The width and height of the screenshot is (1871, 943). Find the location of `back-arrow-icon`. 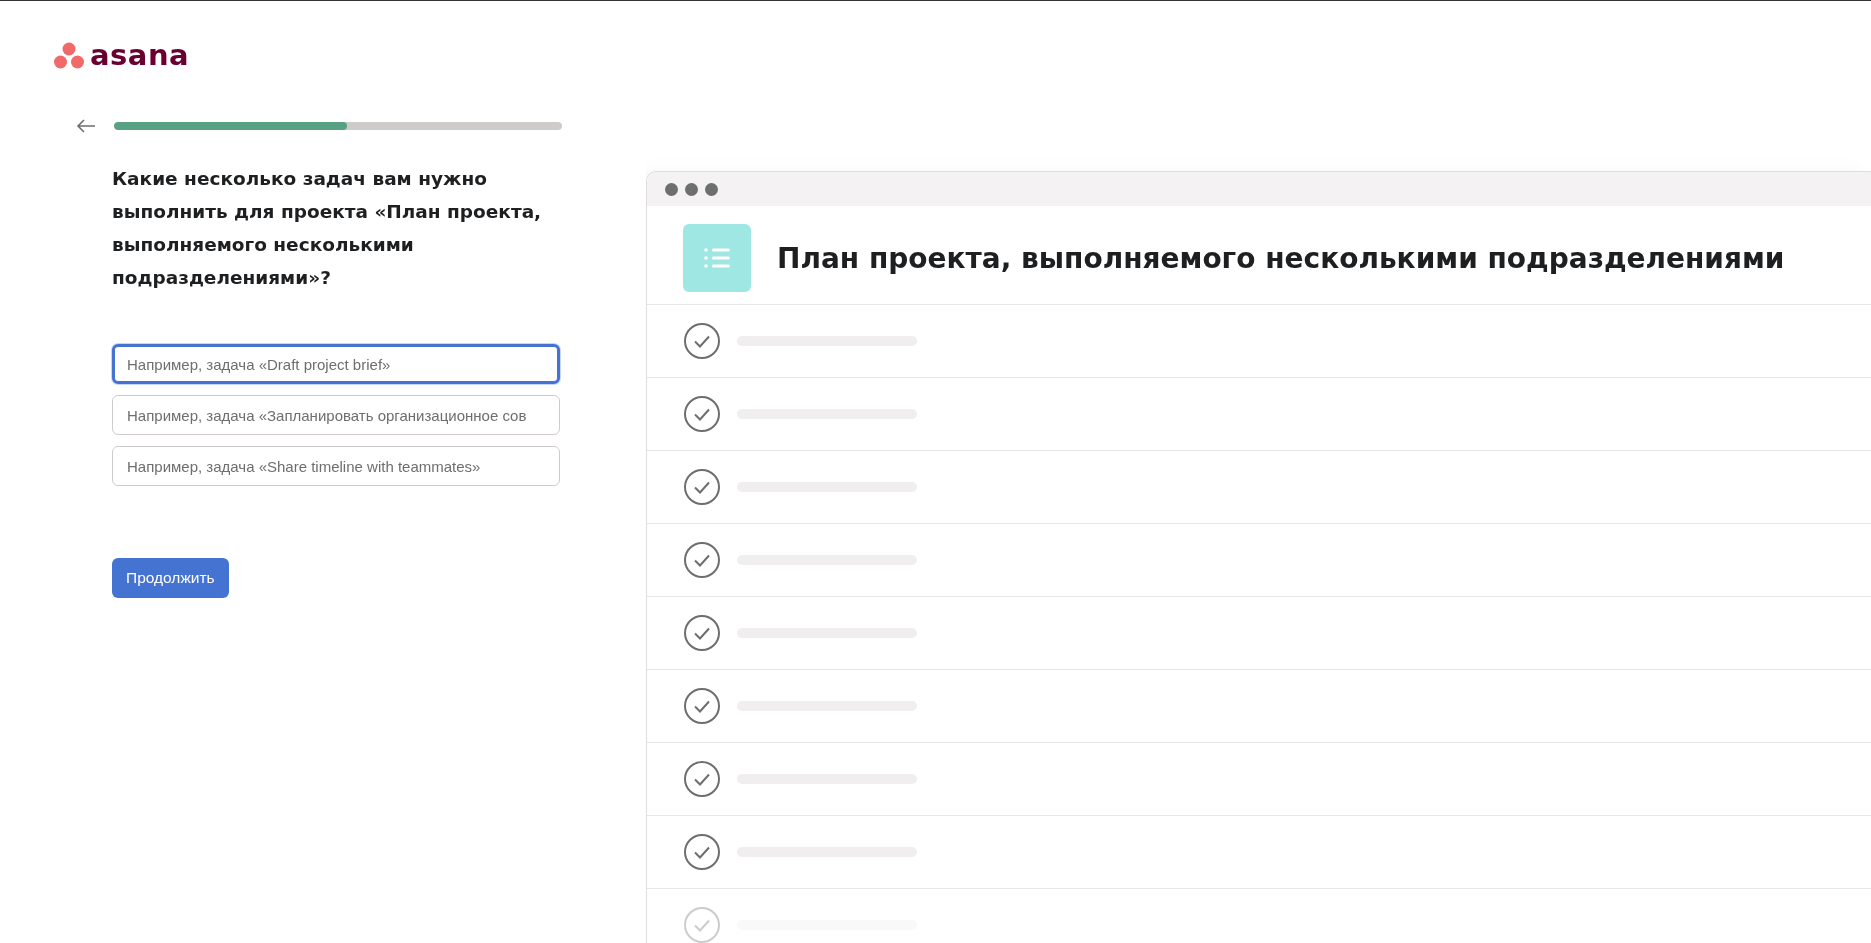

back-arrow-icon is located at coordinates (86, 126).